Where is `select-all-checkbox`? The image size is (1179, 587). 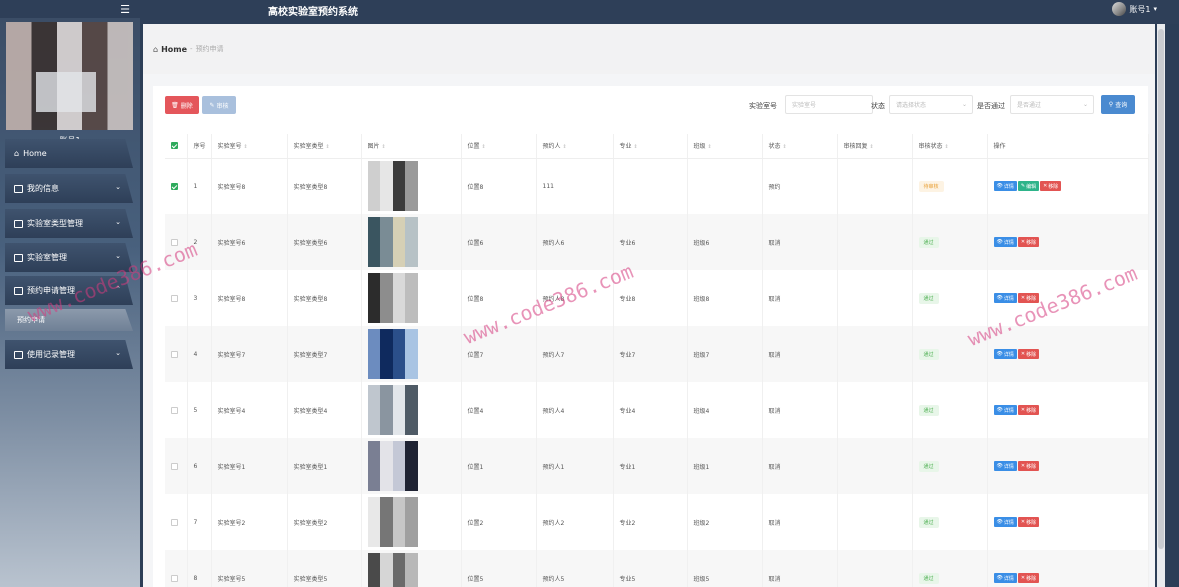 select-all-checkbox is located at coordinates (174, 146).